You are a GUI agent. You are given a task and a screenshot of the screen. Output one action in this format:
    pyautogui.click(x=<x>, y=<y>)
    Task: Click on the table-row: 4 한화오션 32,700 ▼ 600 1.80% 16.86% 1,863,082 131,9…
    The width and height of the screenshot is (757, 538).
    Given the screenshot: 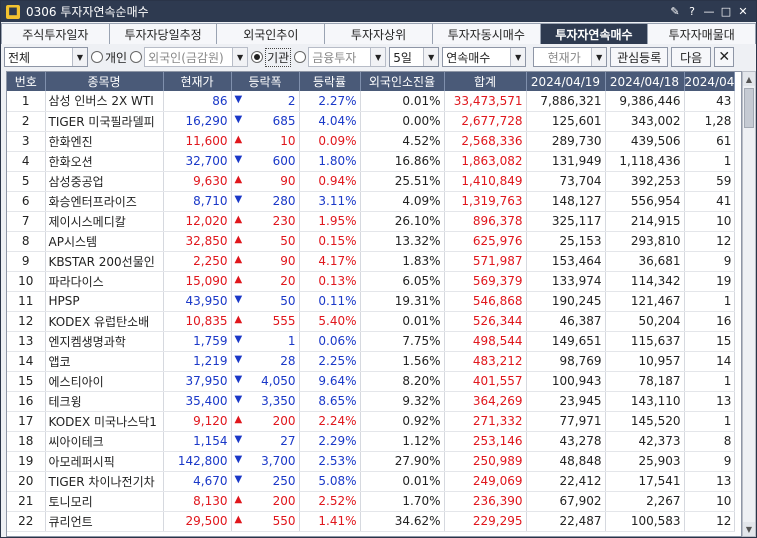 What is the action you would take?
    pyautogui.click(x=371, y=161)
    